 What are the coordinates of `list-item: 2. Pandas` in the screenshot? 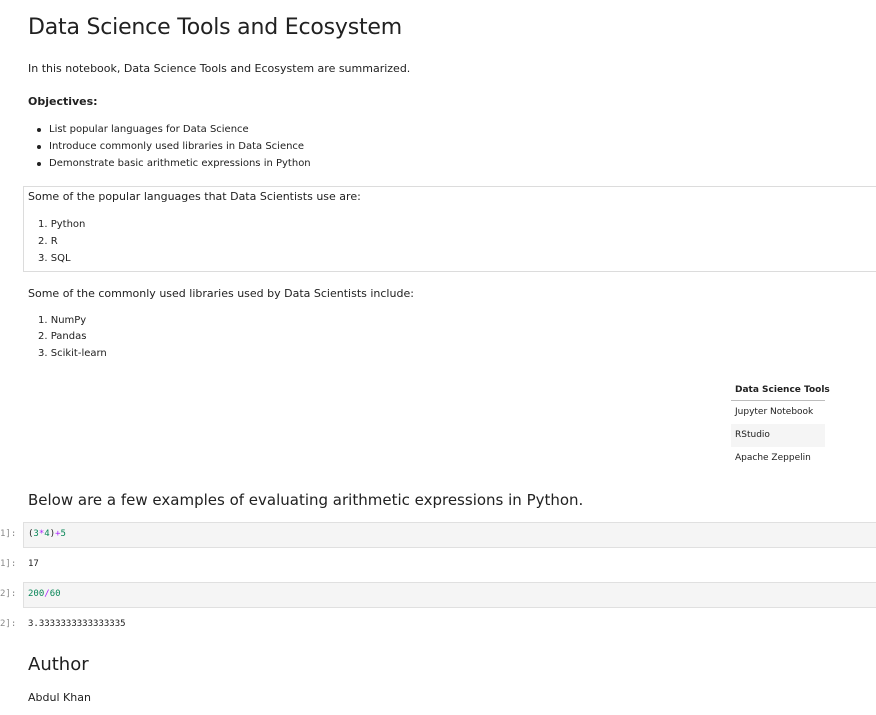 It's located at (62, 336).